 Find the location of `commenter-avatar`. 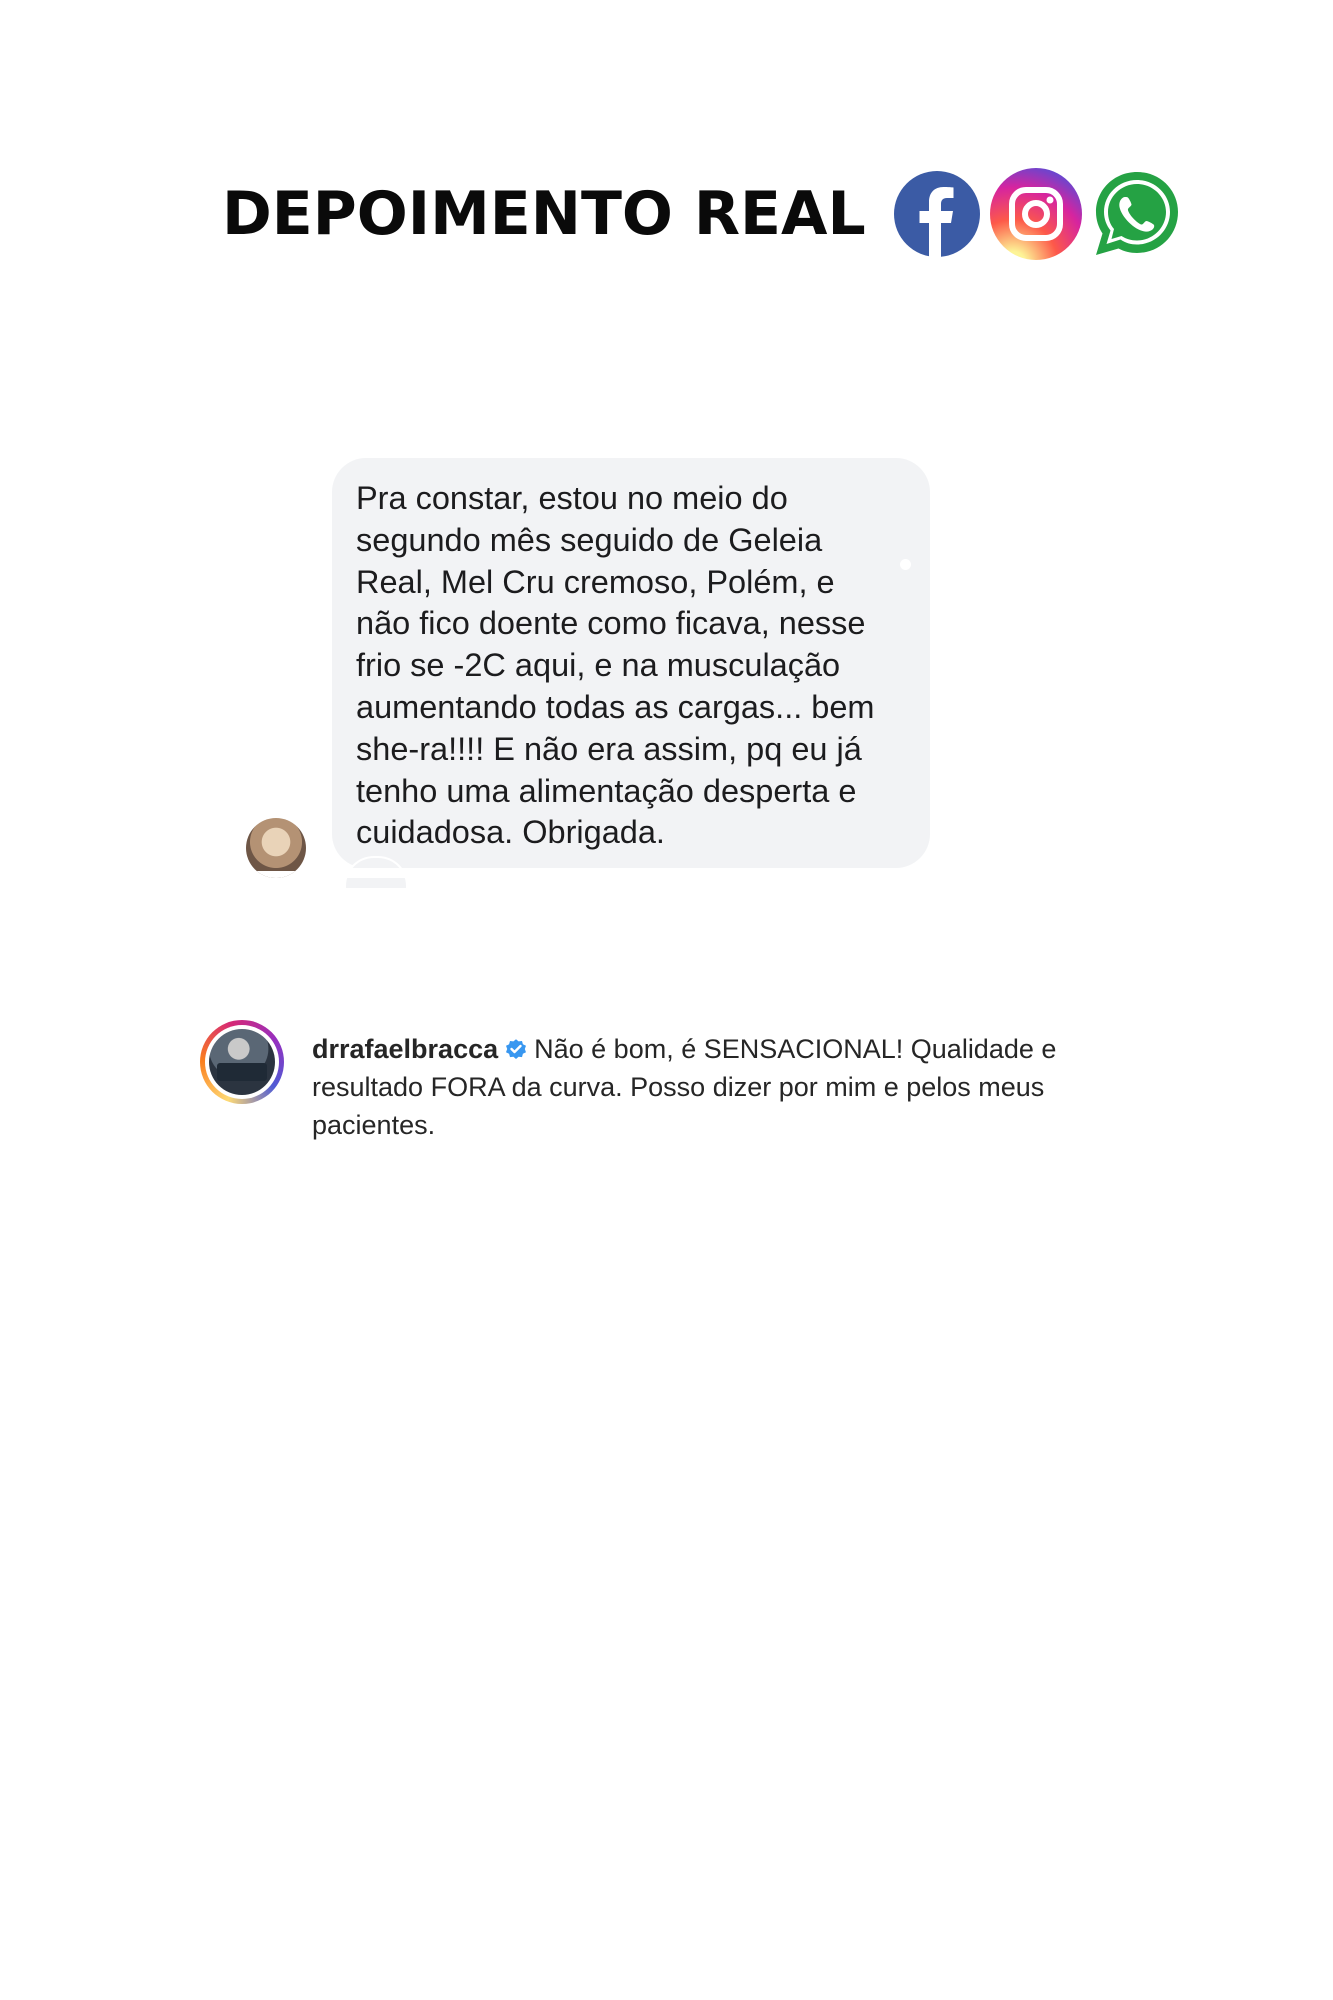

commenter-avatar is located at coordinates (242, 1062).